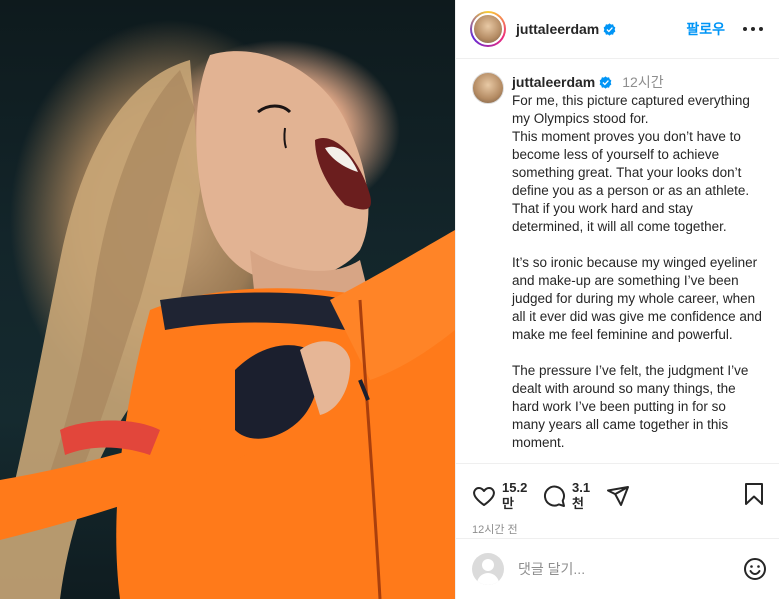 The image size is (779, 599). Describe the element at coordinates (500, 496) in the screenshot. I see `like-button: 15.2 만` at that location.